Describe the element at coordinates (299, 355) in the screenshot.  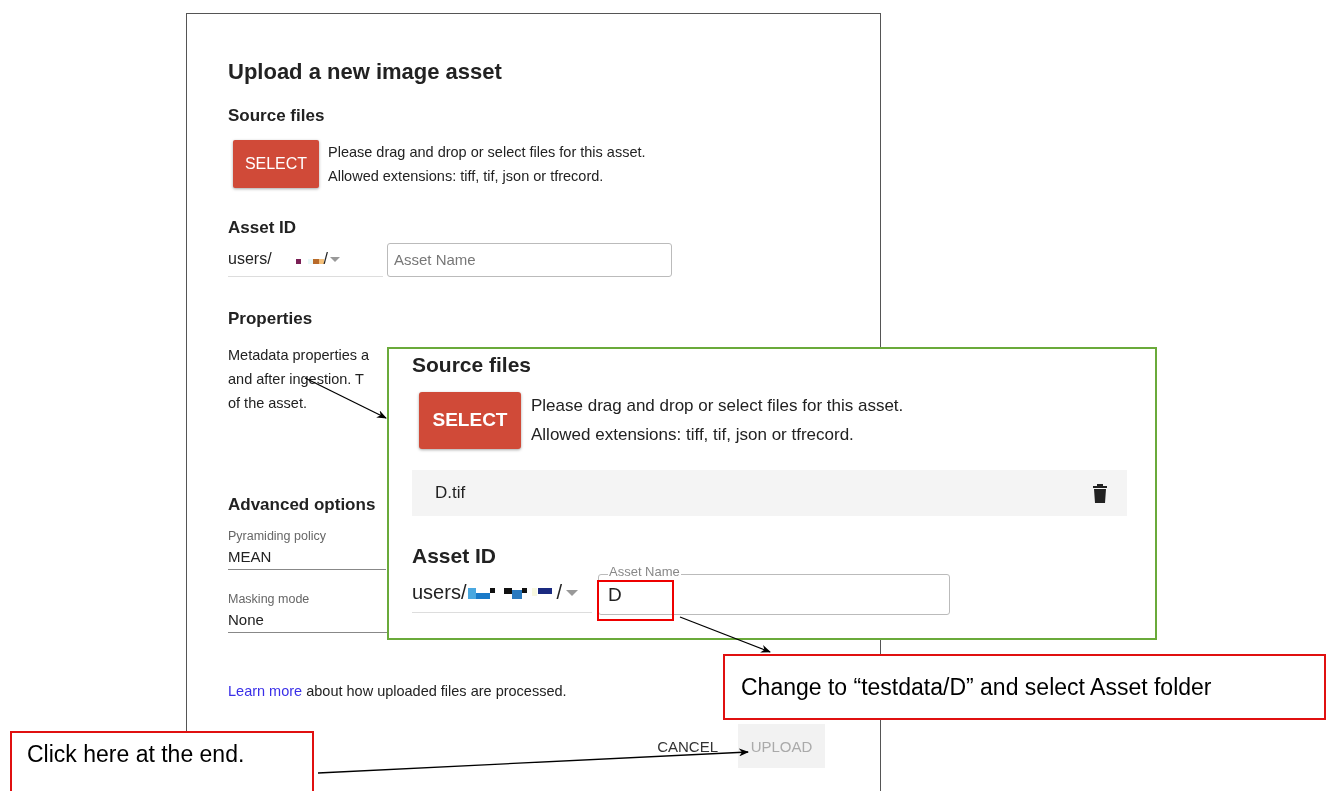
I see `description-text: Metadata properties a` at that location.